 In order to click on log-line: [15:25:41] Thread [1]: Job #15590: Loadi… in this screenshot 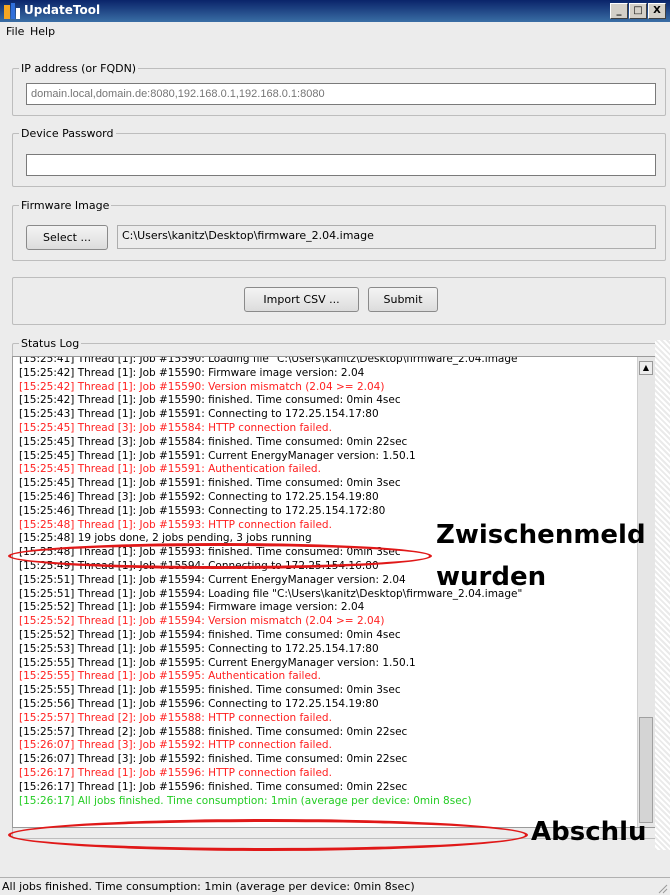, I will do `click(271, 360)`.